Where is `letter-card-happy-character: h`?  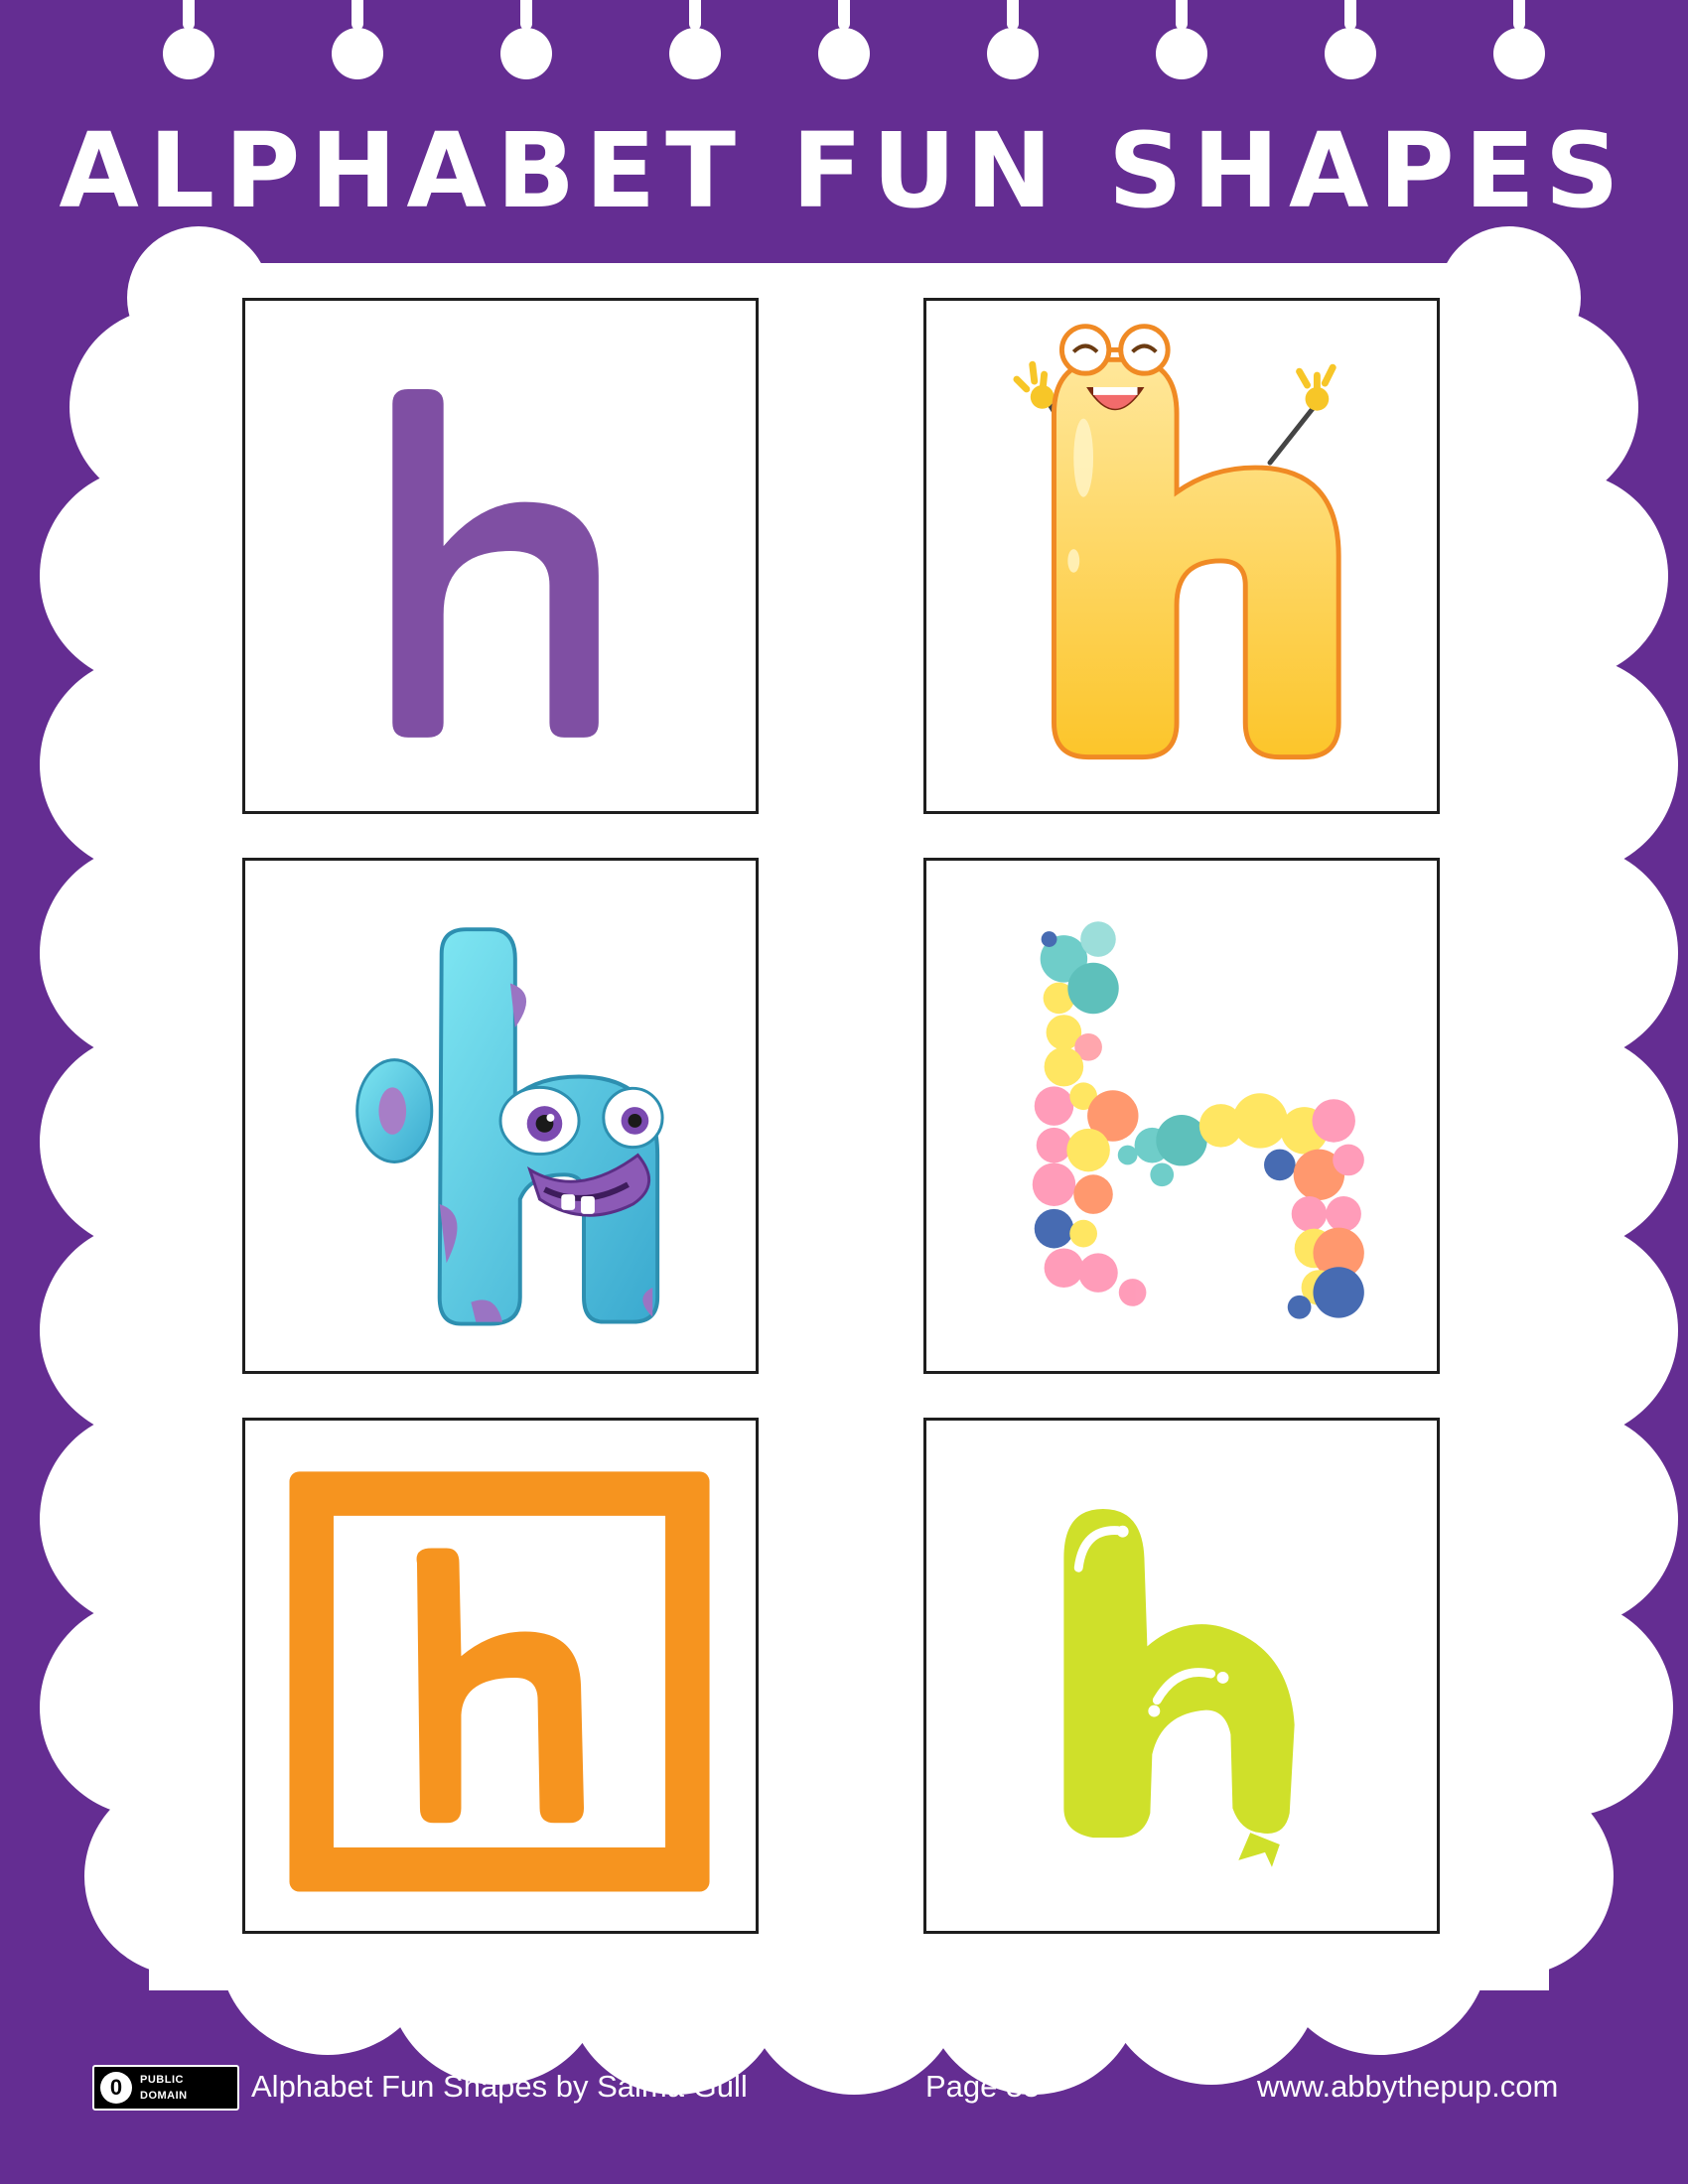
letter-card-happy-character: h is located at coordinates (1181, 556).